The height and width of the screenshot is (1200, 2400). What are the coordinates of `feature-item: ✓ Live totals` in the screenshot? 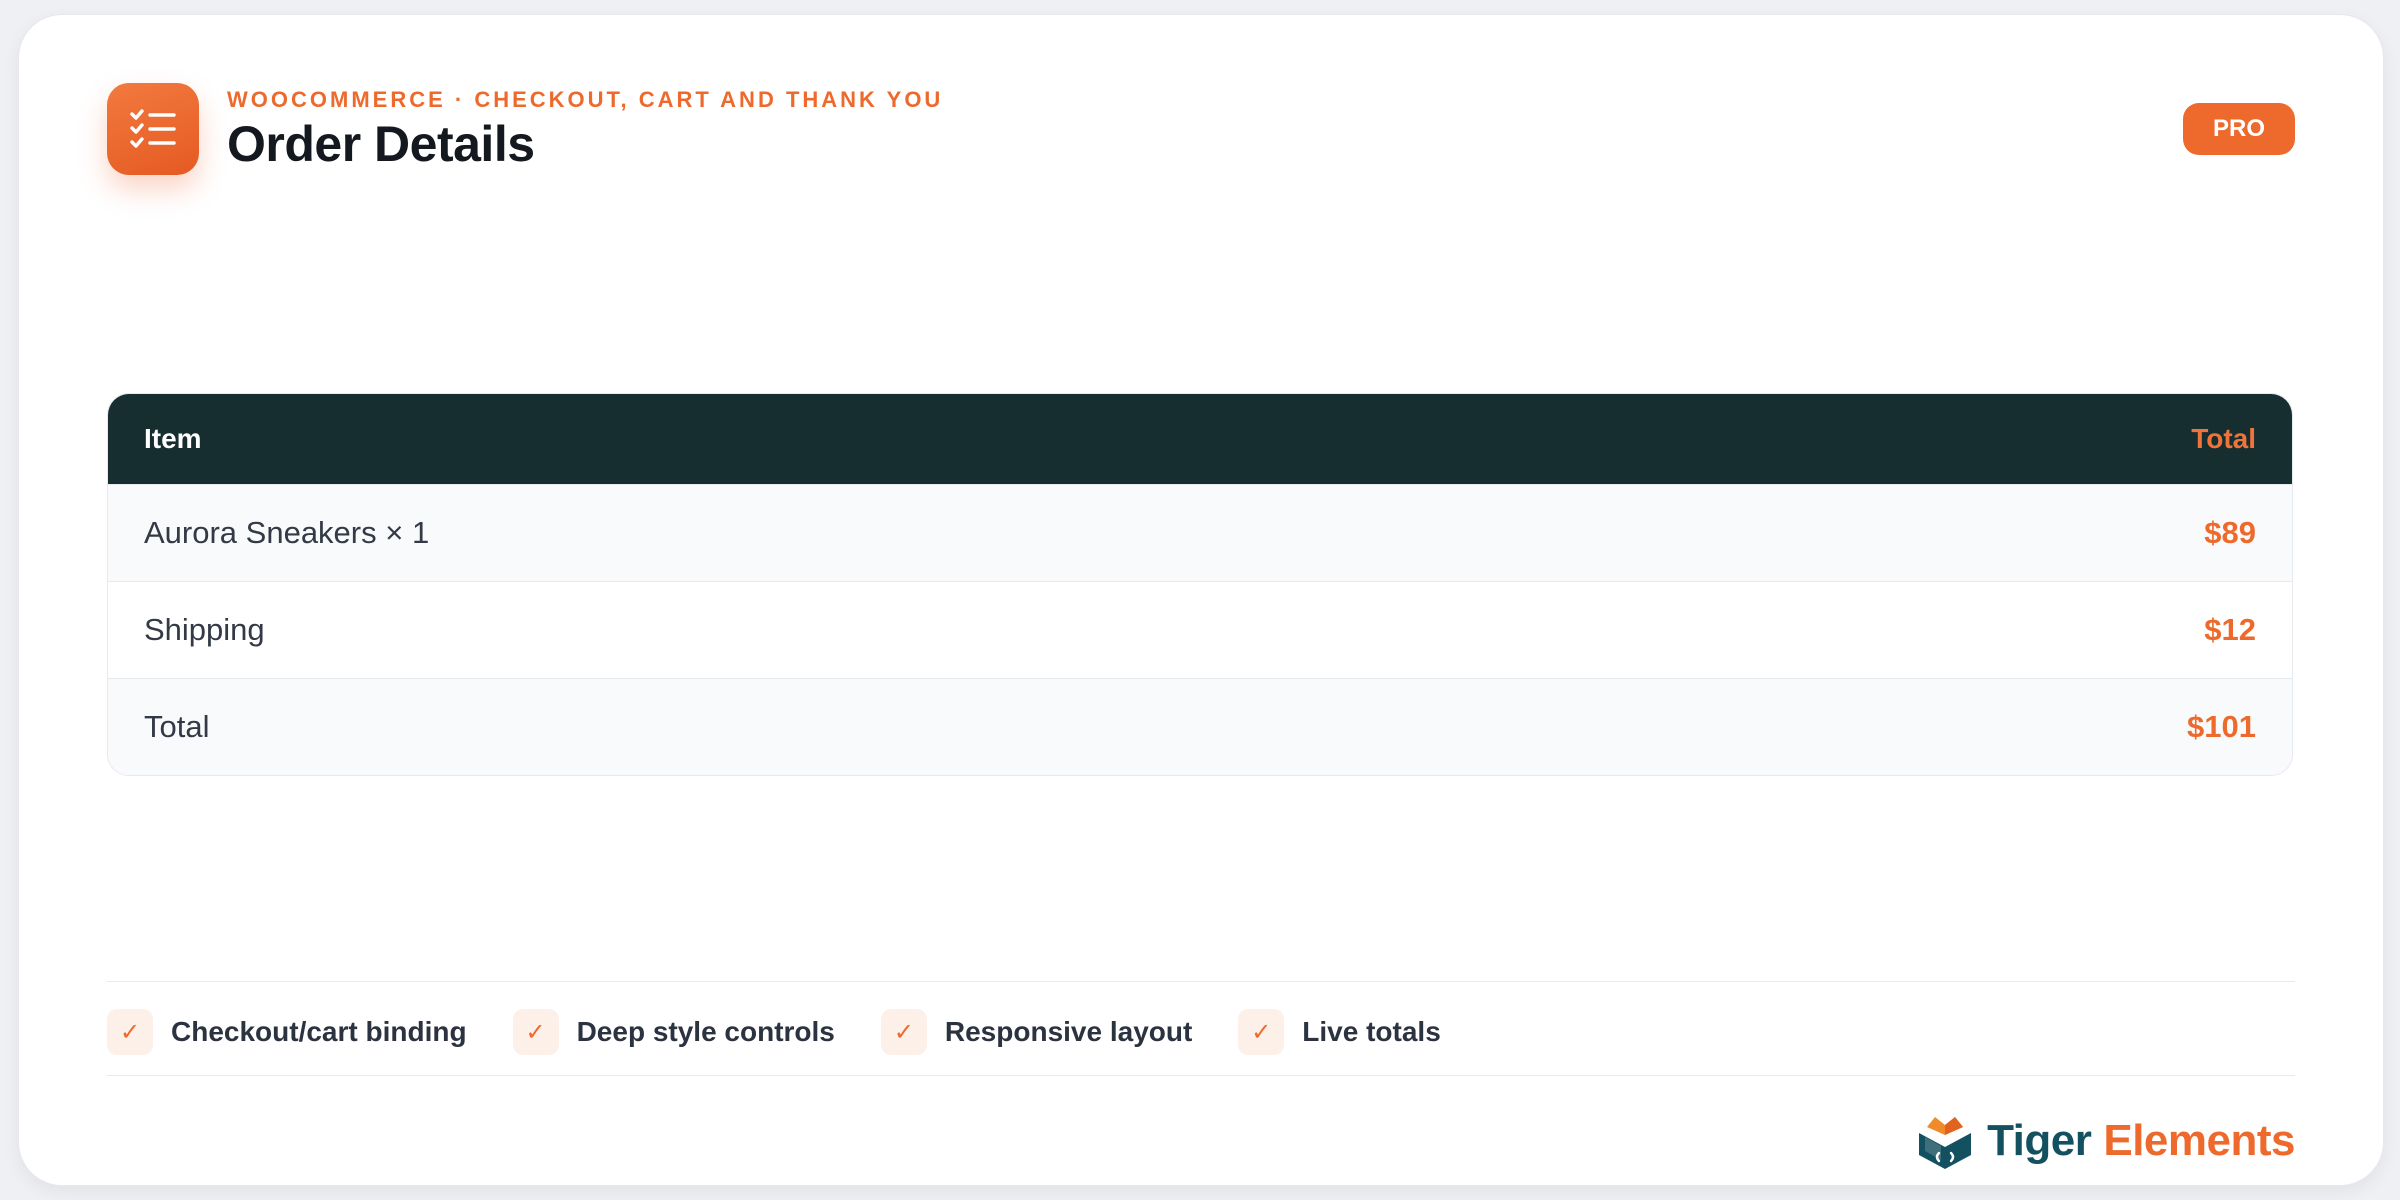 It's located at (1339, 1032).